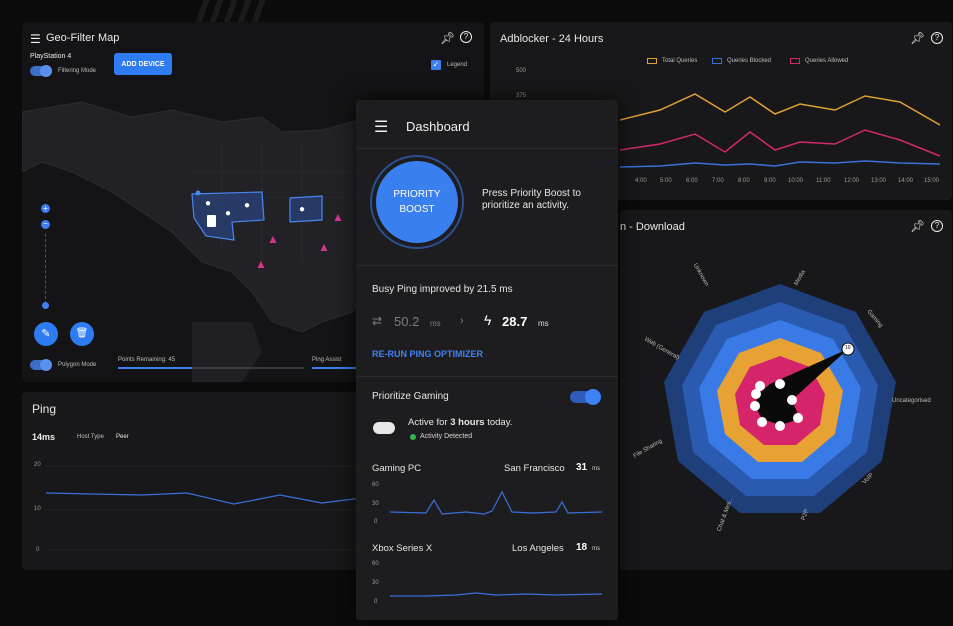  What do you see at coordinates (143, 64) in the screenshot?
I see `add-device-button: ADD DEVICE` at bounding box center [143, 64].